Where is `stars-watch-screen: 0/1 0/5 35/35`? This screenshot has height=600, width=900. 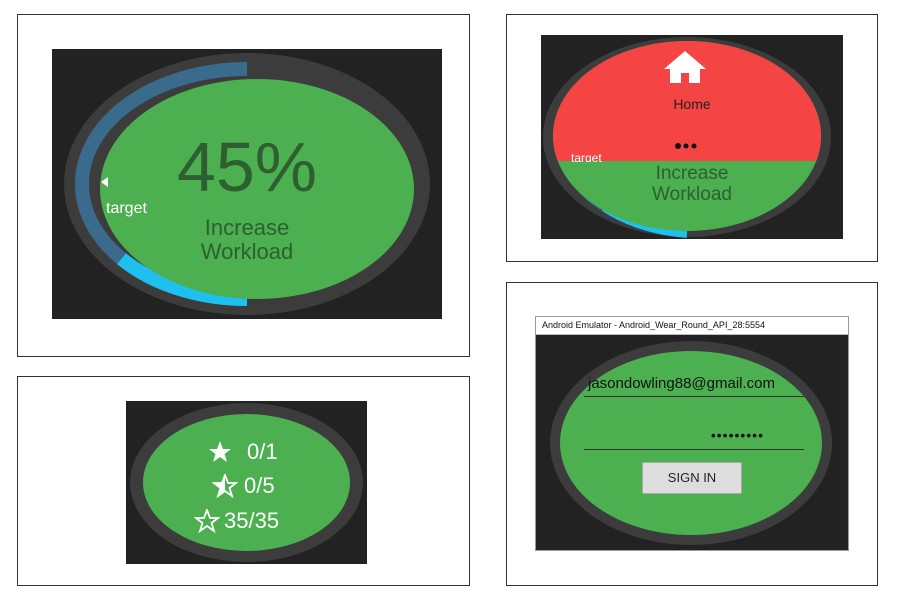 stars-watch-screen: 0/1 0/5 35/35 is located at coordinates (246, 482).